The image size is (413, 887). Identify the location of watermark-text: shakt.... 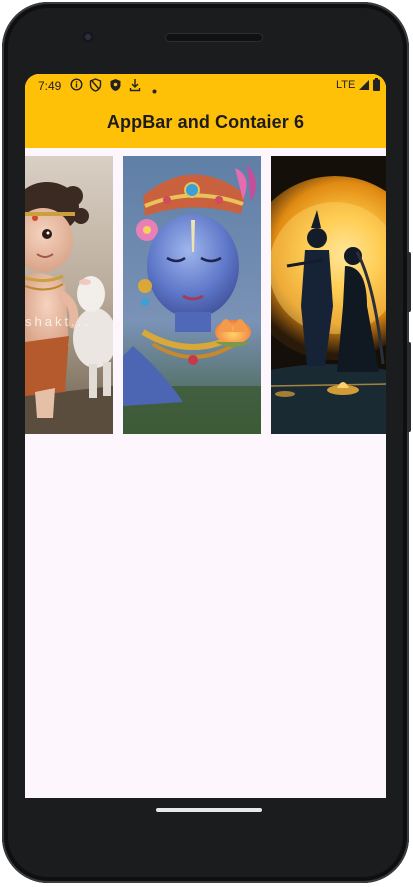
(58, 321).